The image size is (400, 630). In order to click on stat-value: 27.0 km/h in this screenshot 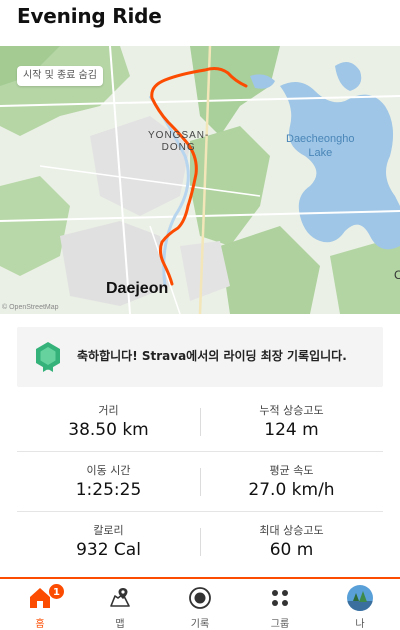, I will do `click(291, 490)`.